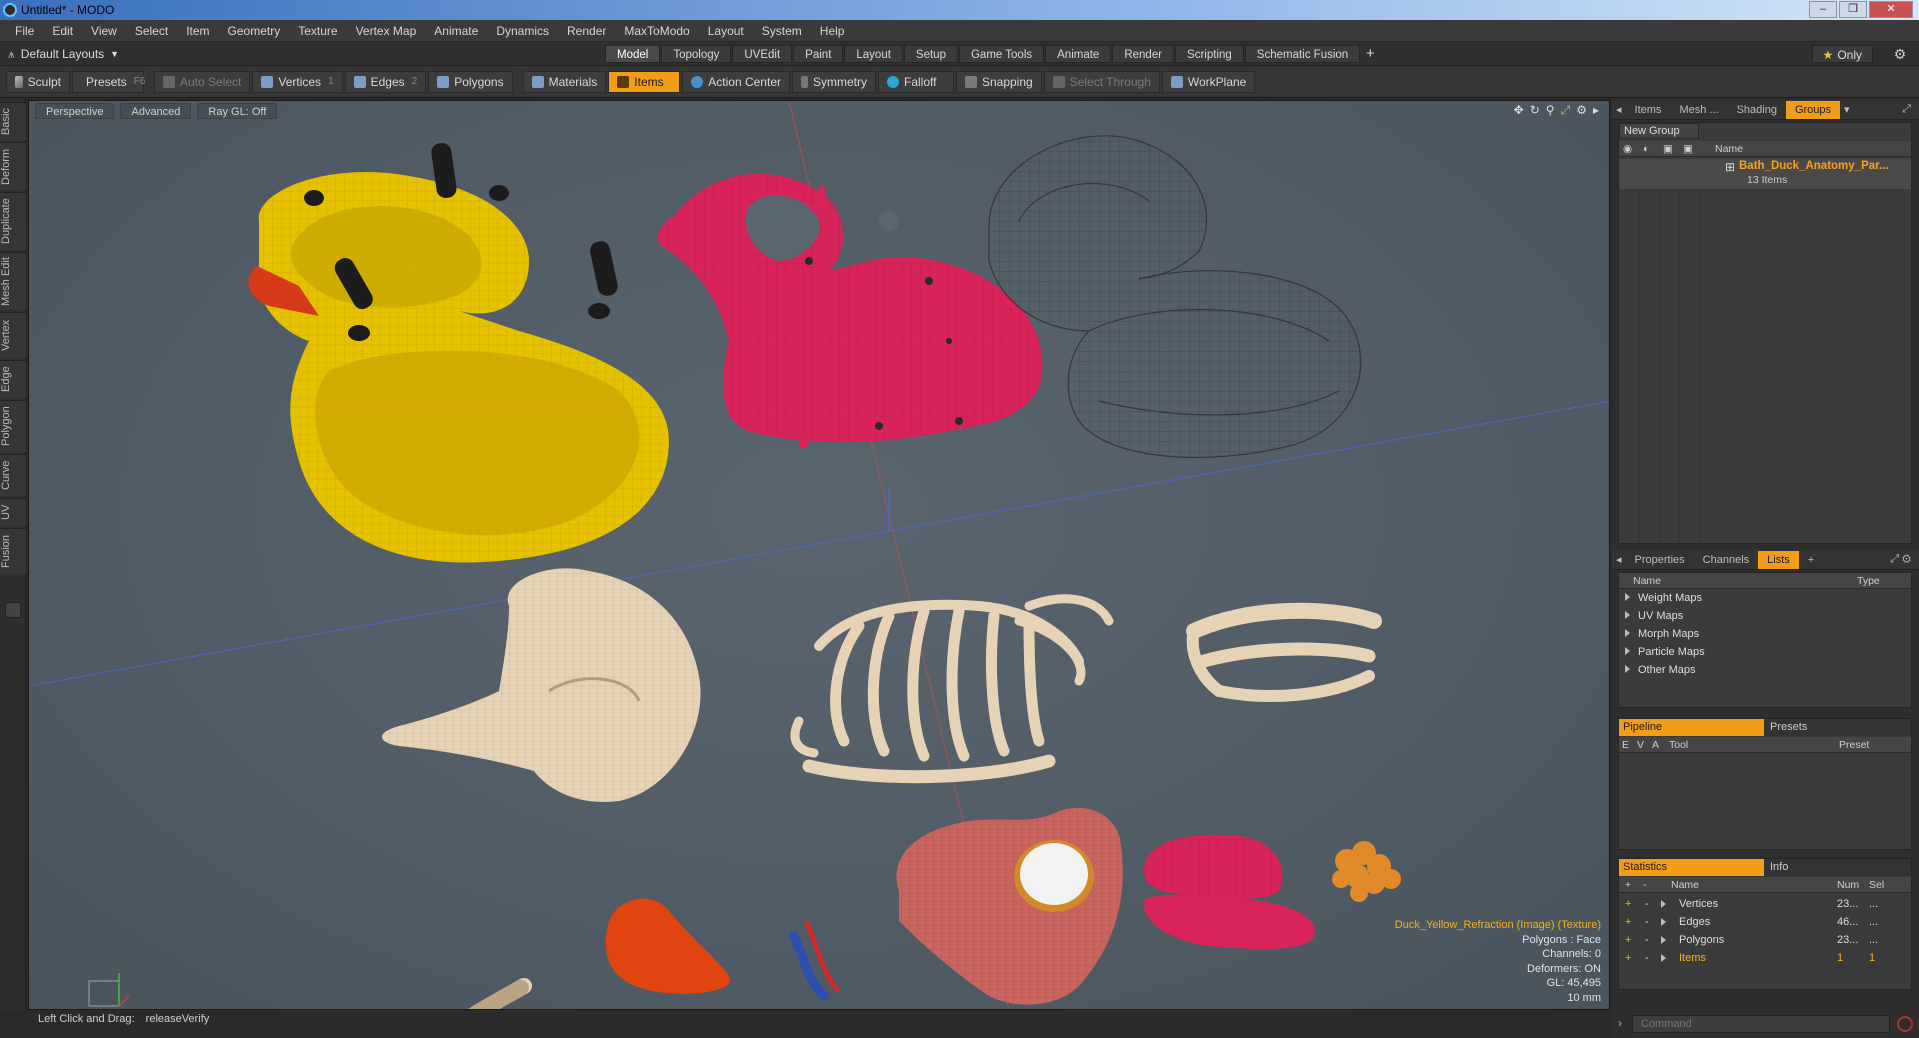 This screenshot has height=1038, width=1919. I want to click on menu-system: System, so click(782, 31).